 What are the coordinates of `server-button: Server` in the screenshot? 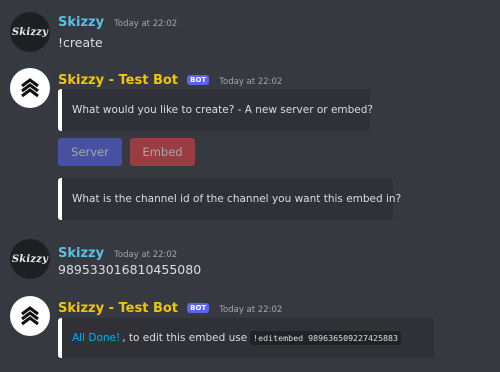 It's located at (90, 152).